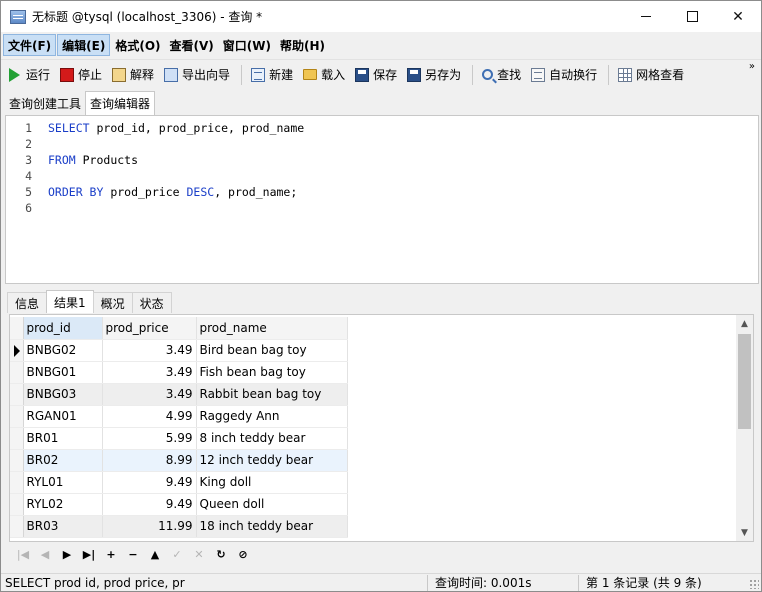 Image resolution: width=762 pixels, height=592 pixels. What do you see at coordinates (23, 554) in the screenshot?
I see `first-record-icon: |◀` at bounding box center [23, 554].